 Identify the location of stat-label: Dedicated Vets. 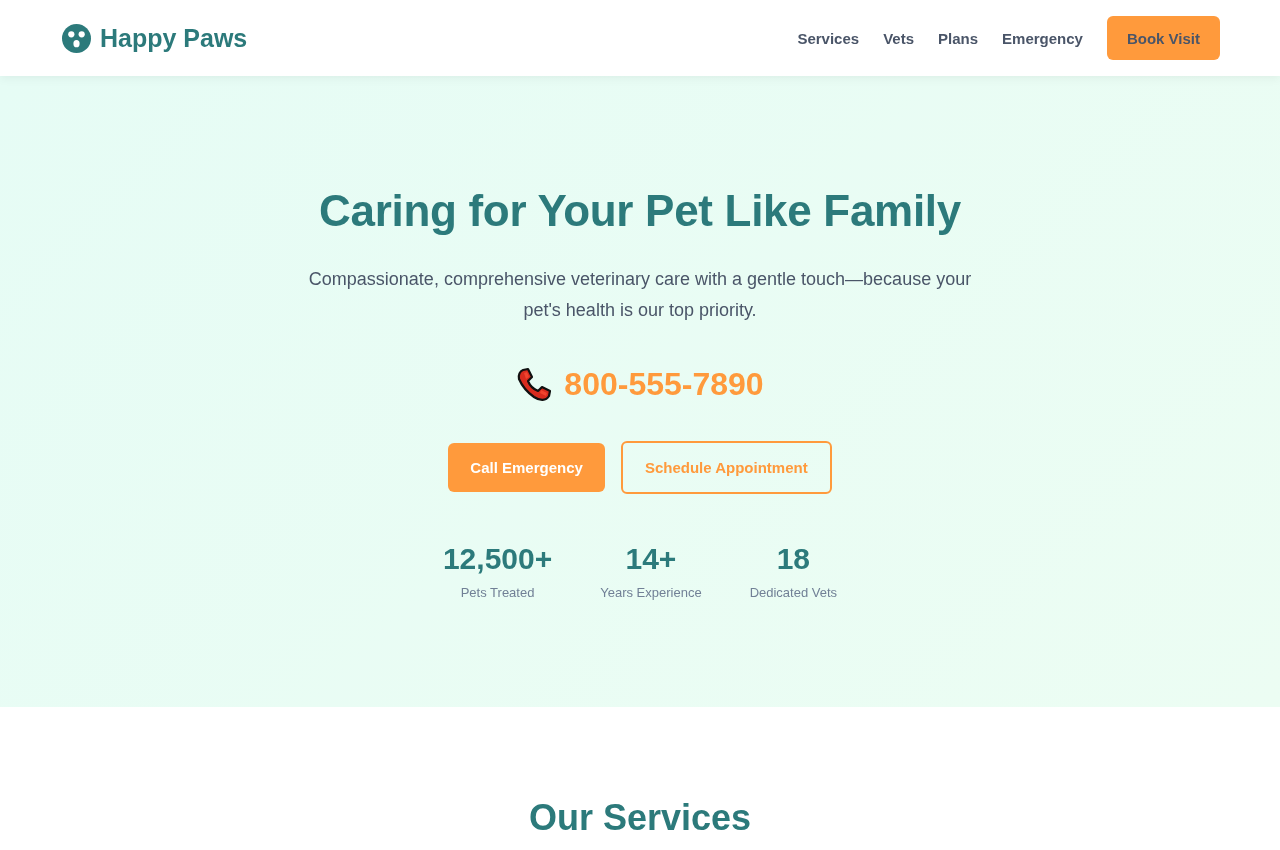
(793, 592).